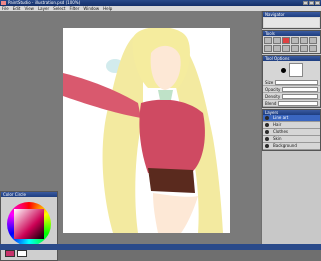 This screenshot has width=321, height=261. Describe the element at coordinates (10, 253) in the screenshot. I see `primary-color-swatch` at that location.